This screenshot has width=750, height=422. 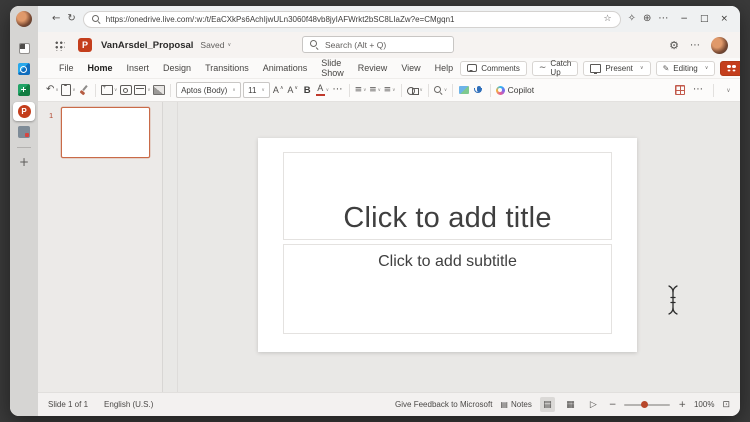 What do you see at coordinates (128, 404) in the screenshot?
I see `language-selector: English (U.S.)` at bounding box center [128, 404].